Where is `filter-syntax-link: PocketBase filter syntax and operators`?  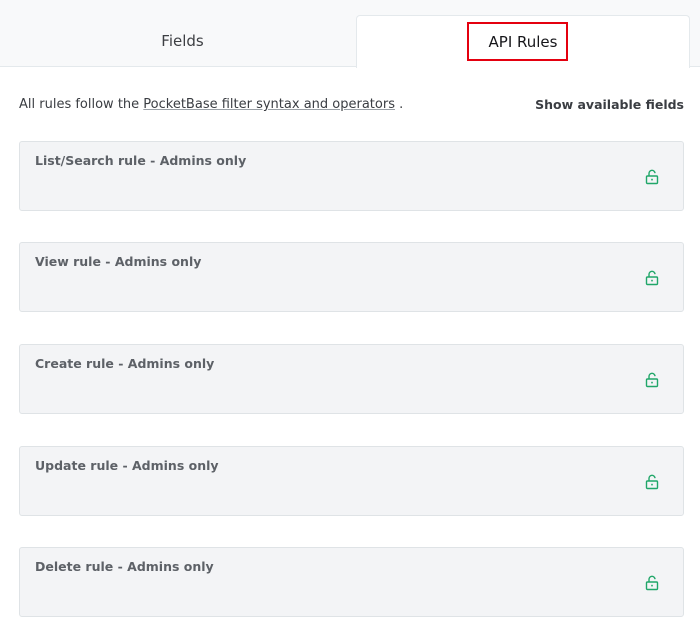
filter-syntax-link: PocketBase filter syntax and operators is located at coordinates (269, 104).